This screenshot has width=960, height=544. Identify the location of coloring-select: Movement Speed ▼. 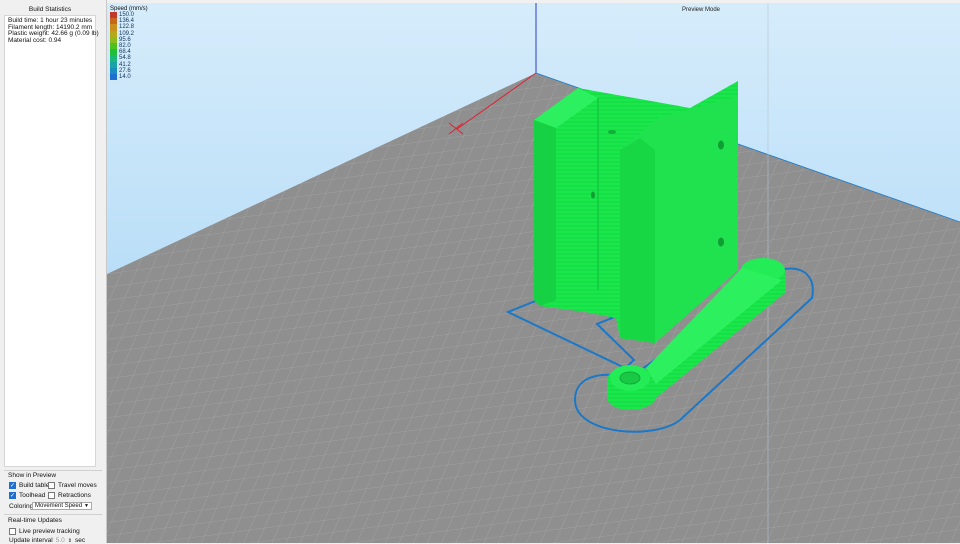
(62, 506).